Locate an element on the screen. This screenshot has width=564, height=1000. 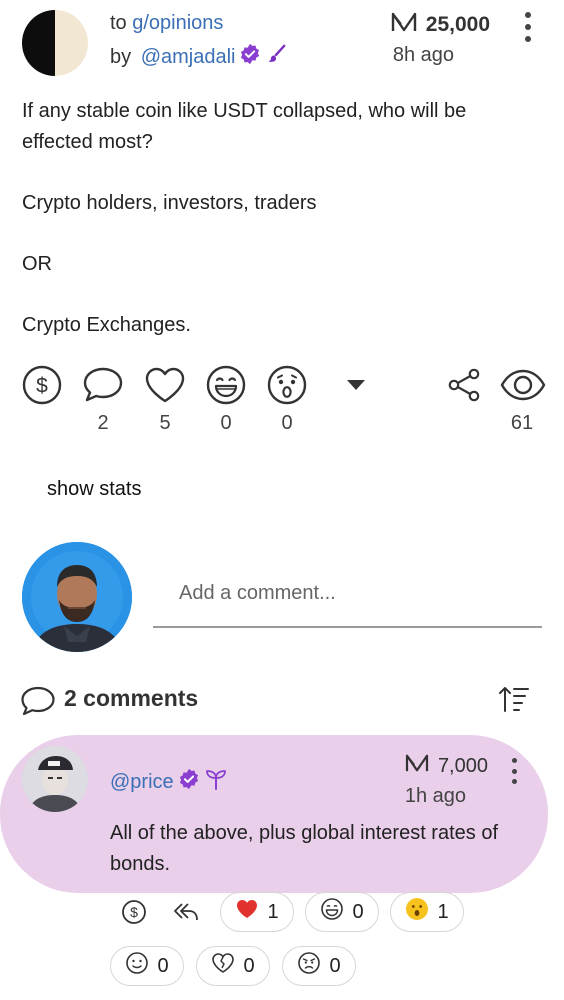
post-paragraph: Crypto Exchanges. is located at coordinates (106, 325).